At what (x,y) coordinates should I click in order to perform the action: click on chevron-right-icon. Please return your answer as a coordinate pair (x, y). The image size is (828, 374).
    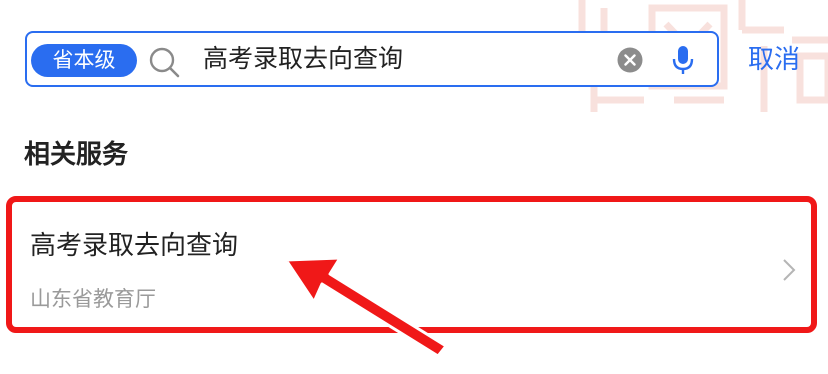
    Looking at the image, I should click on (789, 270).